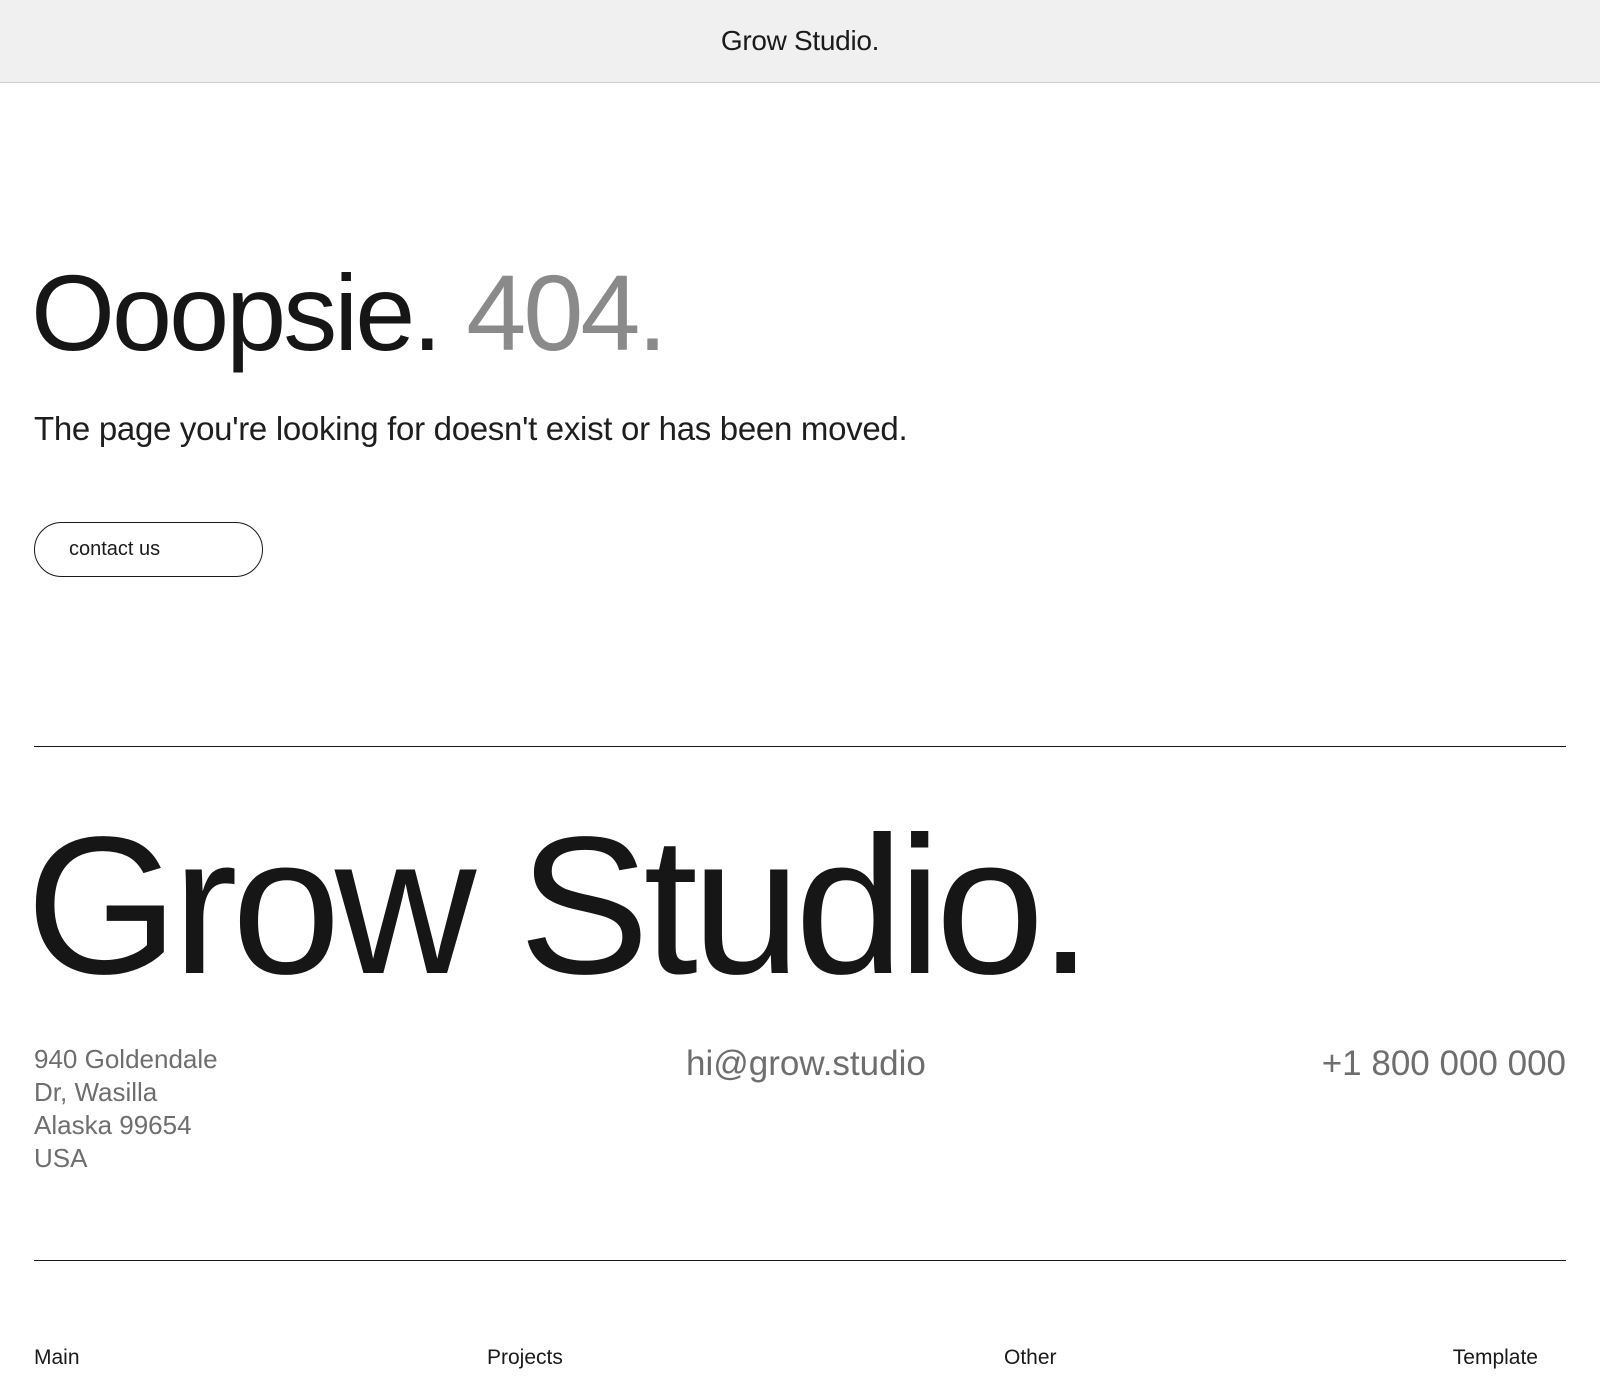 The image size is (1600, 1400). Describe the element at coordinates (236, 312) in the screenshot. I see `error-heading-text: Ooopsie.` at that location.